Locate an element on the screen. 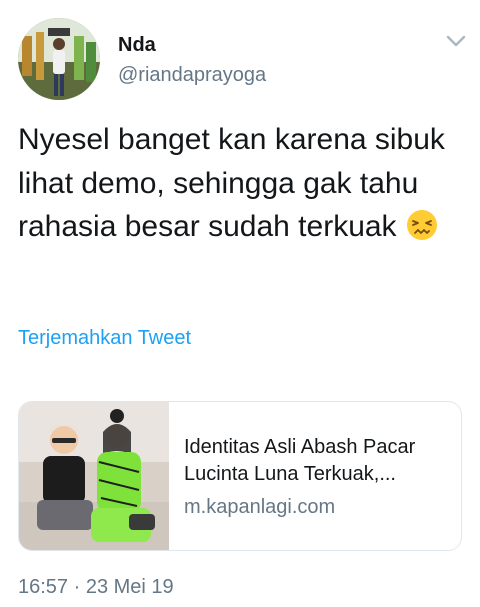 The width and height of the screenshot is (480, 607). avatar is located at coordinates (59, 59).